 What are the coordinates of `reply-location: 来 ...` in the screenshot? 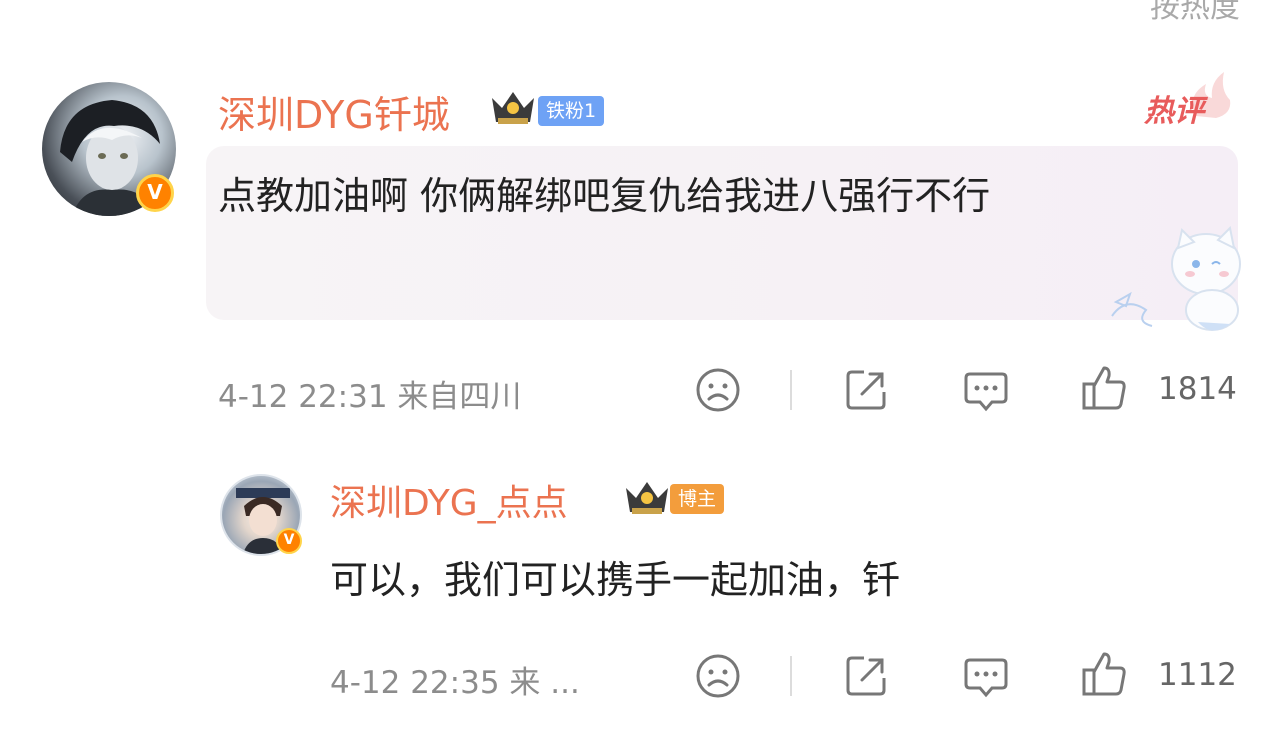 It's located at (544, 683).